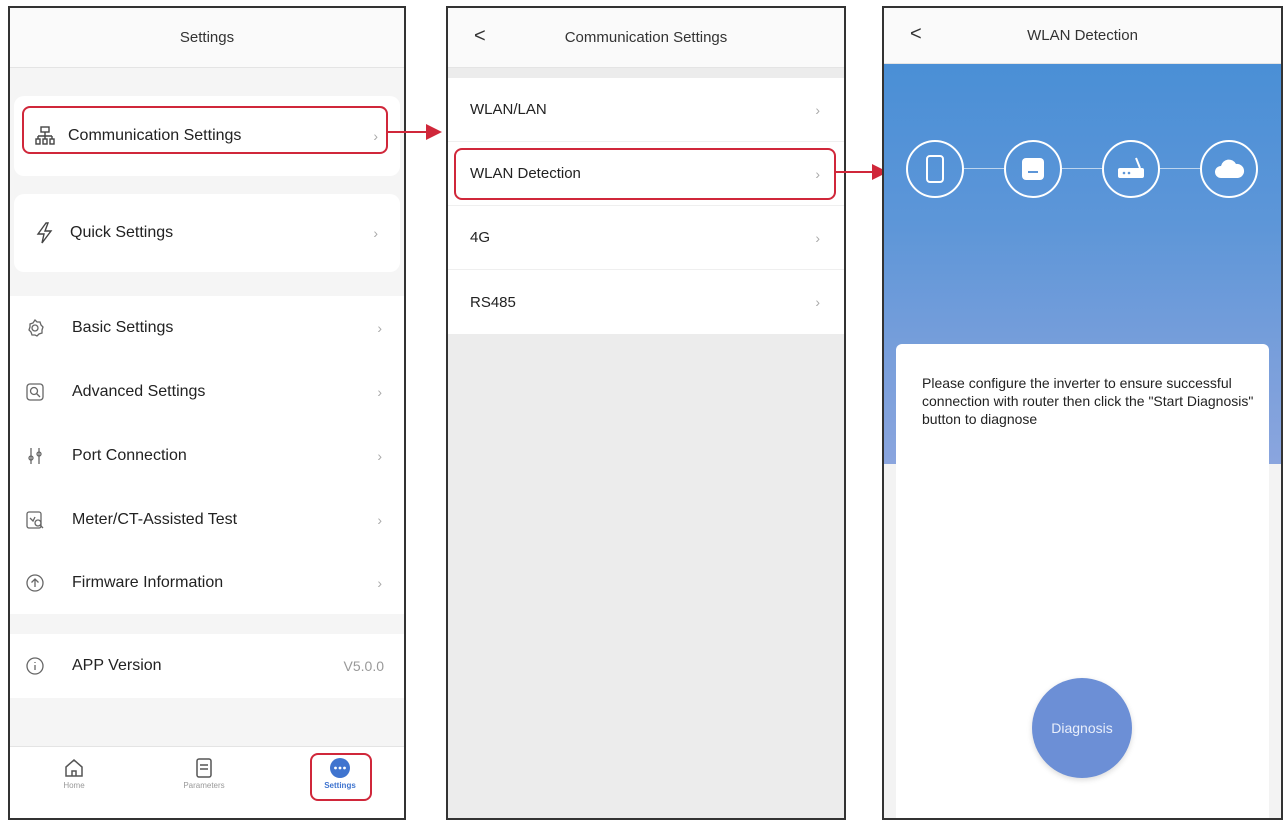 The height and width of the screenshot is (823, 1286). I want to click on menu-item-basic-settings: Basic Settings ›, so click(207, 328).